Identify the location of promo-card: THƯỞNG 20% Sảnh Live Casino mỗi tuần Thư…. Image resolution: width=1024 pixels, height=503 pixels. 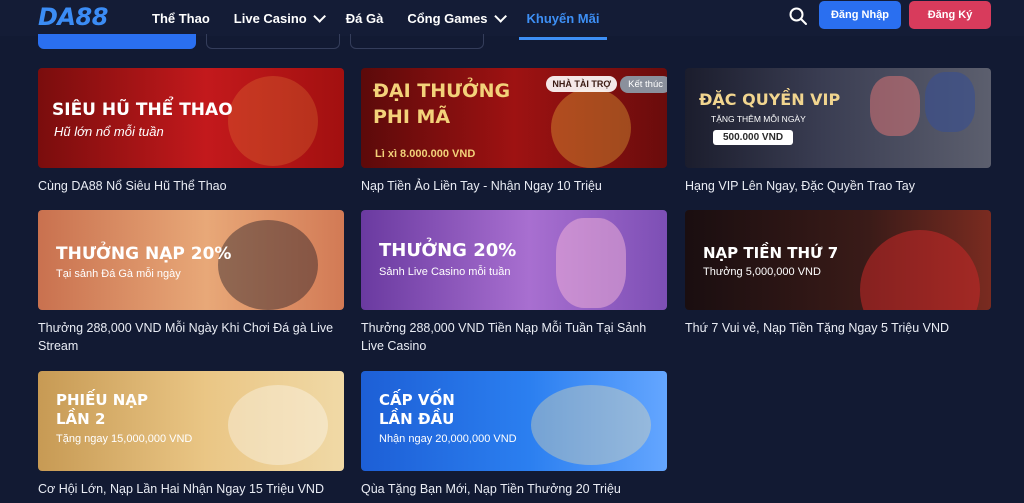
(514, 282).